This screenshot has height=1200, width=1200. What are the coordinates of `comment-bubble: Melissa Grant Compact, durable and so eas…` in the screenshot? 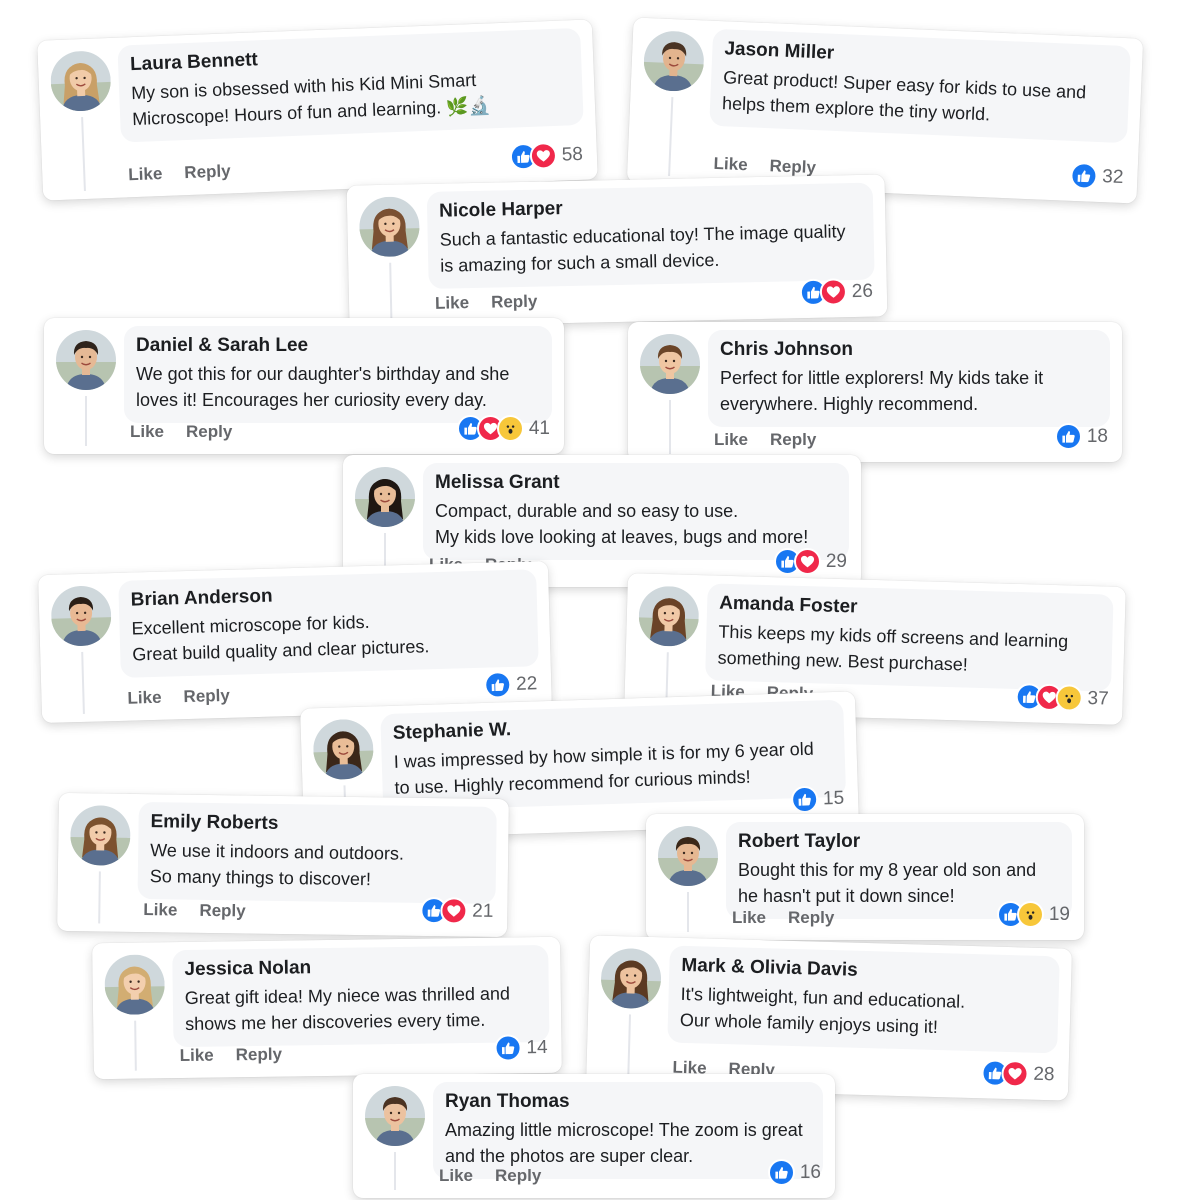 It's located at (636, 511).